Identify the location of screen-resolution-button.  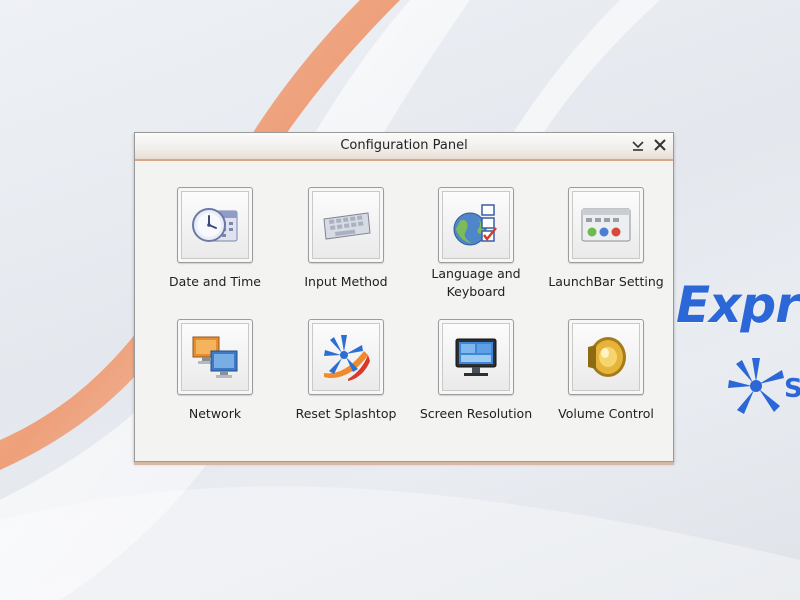
(476, 357).